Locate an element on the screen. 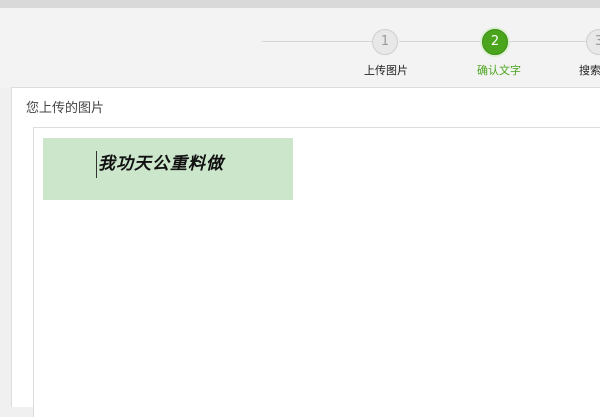  step-1-indicator: 1 is located at coordinates (385, 42).